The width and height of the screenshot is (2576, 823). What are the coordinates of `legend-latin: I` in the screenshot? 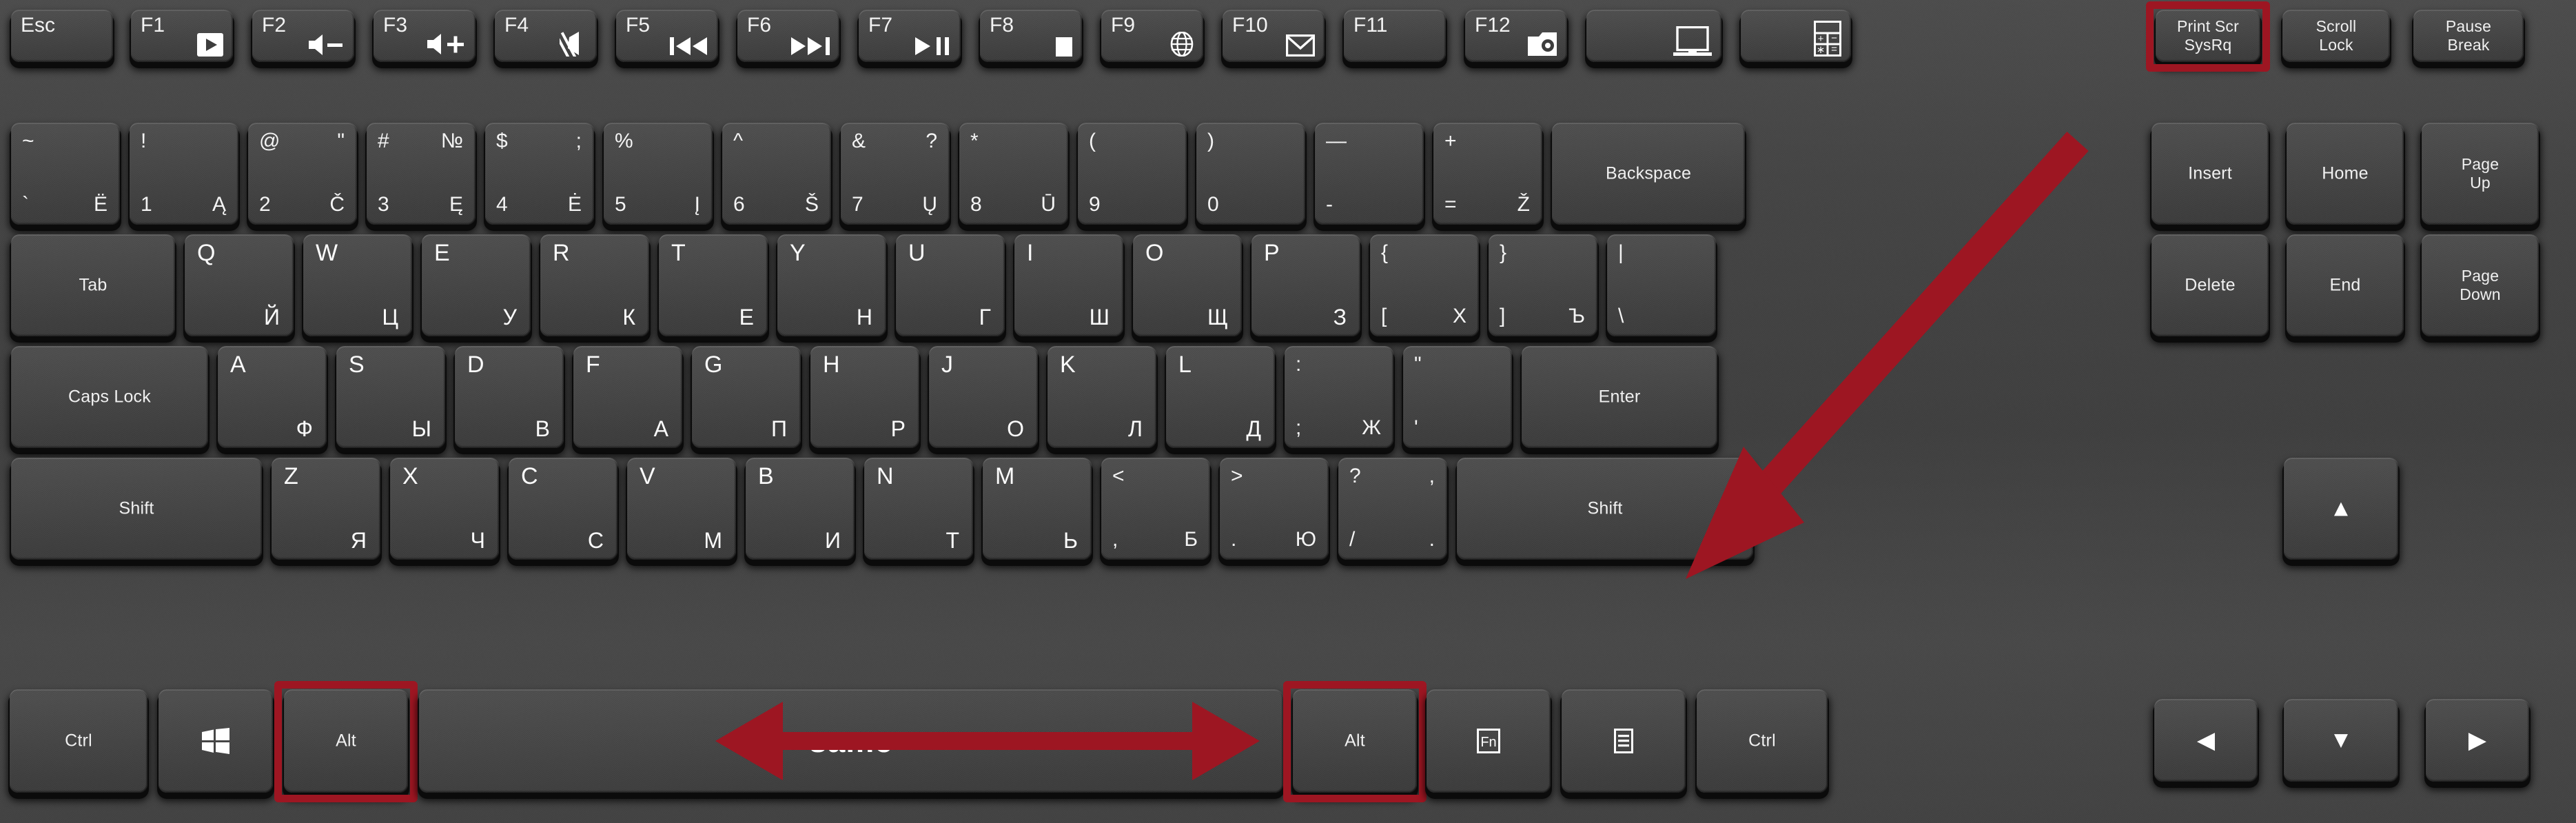 It's located at (1030, 253).